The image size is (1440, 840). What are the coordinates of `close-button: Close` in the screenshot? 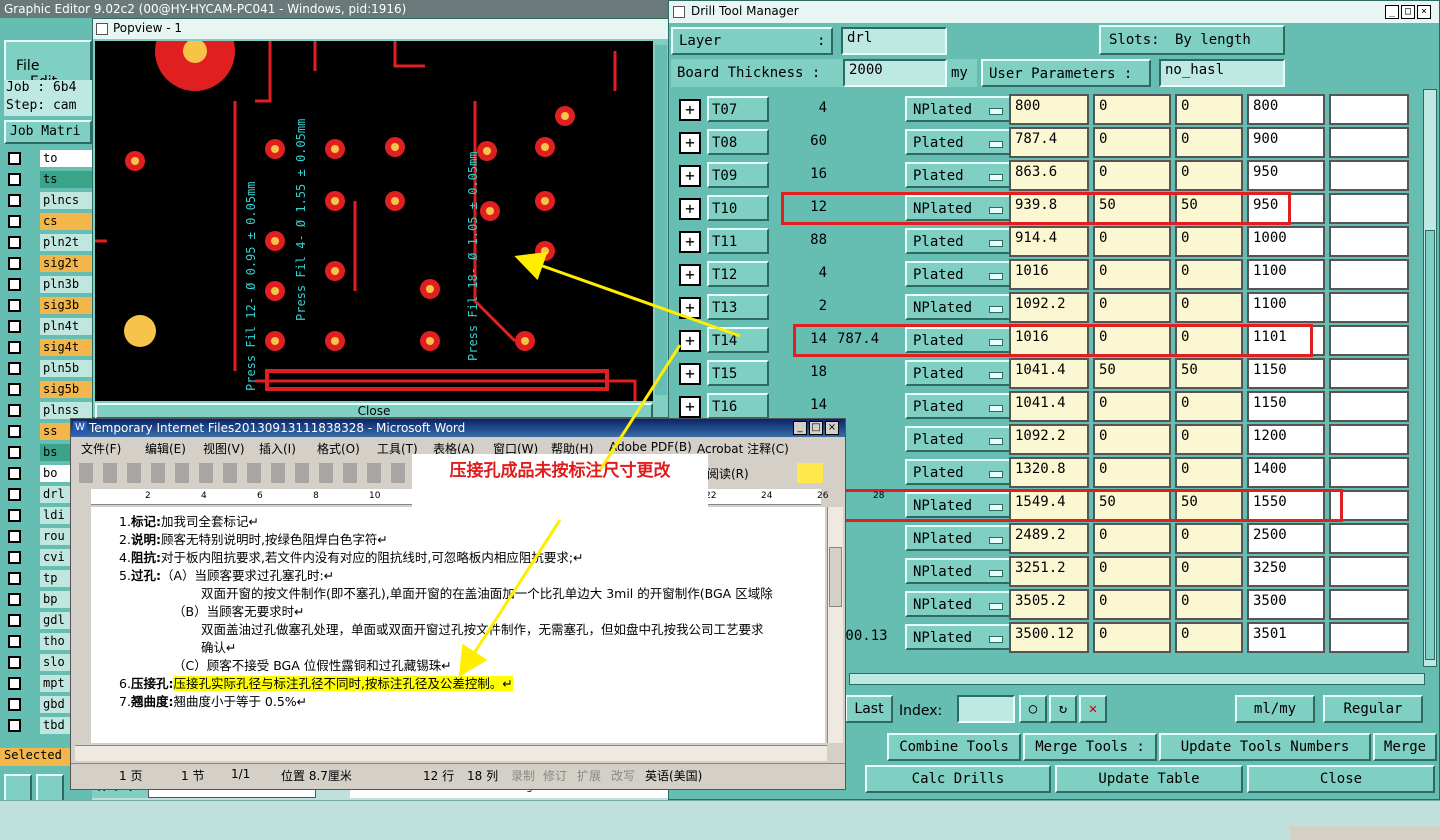 It's located at (1341, 779).